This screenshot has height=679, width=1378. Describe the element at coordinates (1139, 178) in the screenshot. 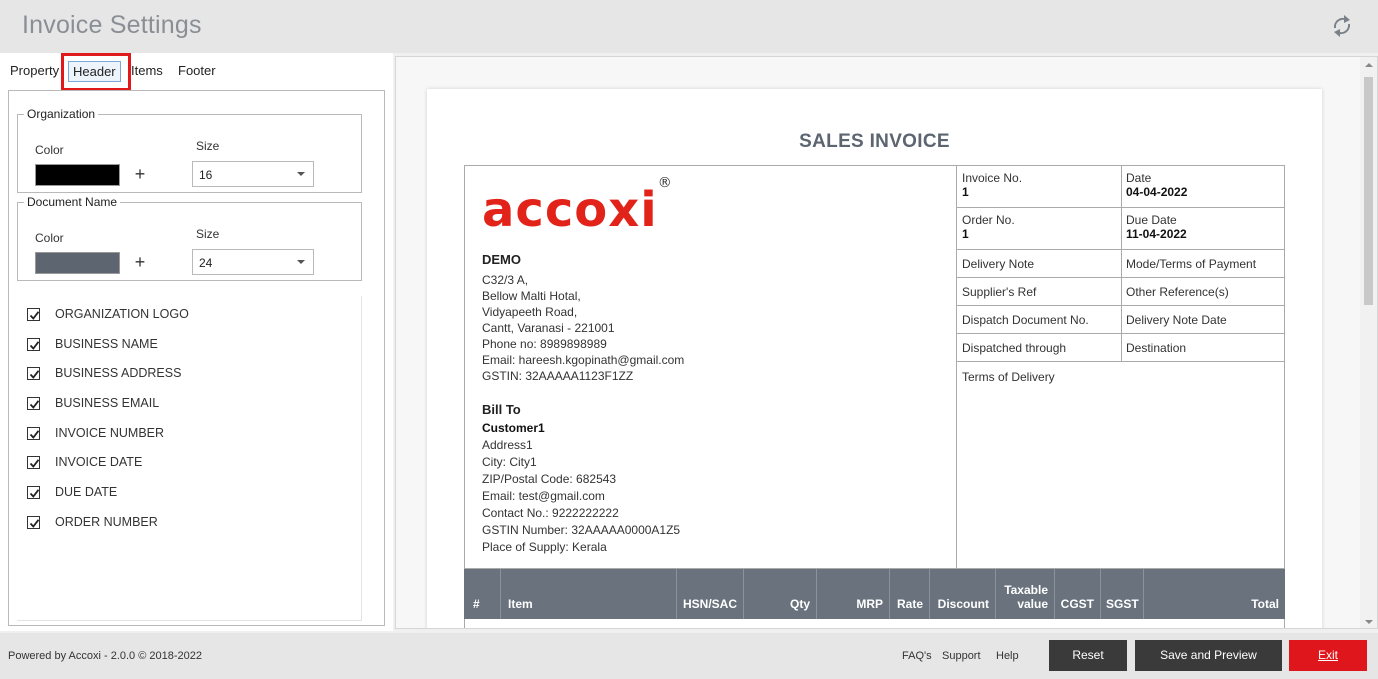

I see `date-label: Date` at that location.